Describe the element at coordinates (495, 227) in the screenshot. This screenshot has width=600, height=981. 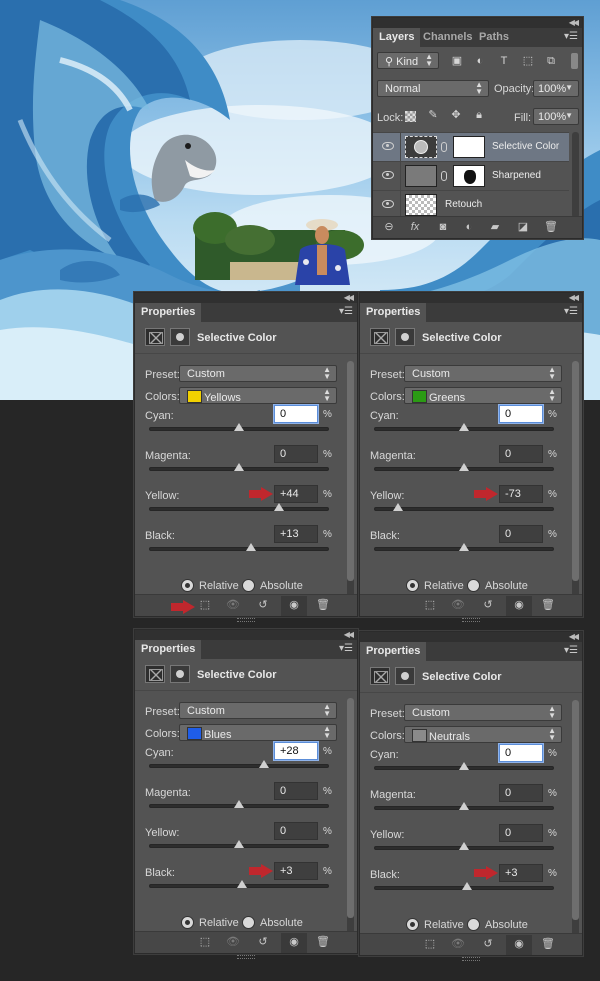
I see `new-group-icon: ▰` at that location.